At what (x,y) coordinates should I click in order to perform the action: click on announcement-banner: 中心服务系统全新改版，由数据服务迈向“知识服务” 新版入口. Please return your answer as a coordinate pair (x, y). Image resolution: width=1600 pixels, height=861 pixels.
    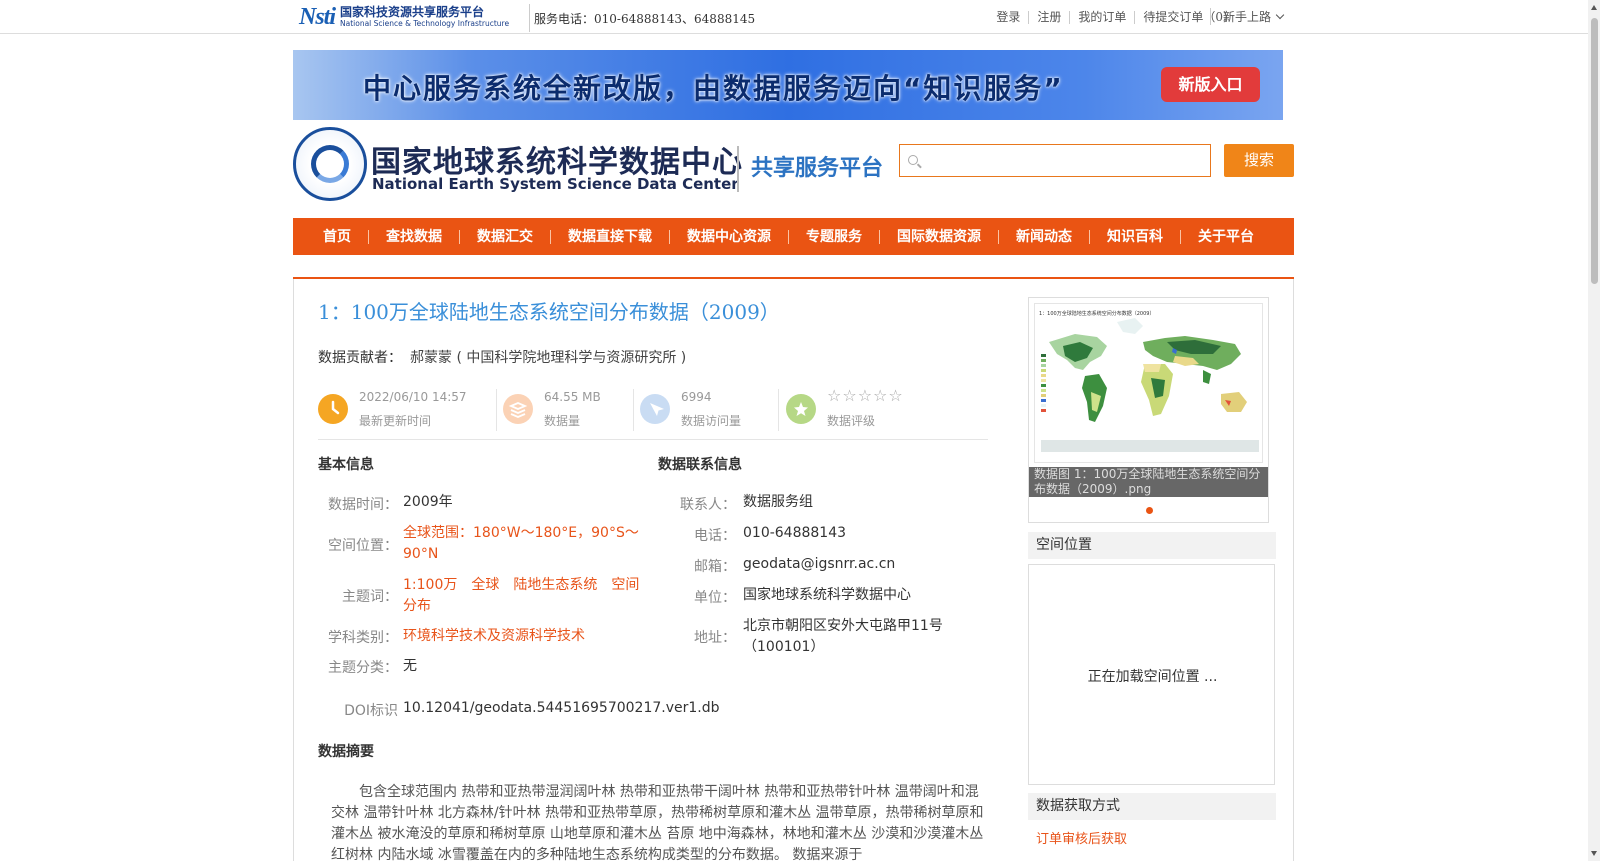
    Looking at the image, I should click on (788, 85).